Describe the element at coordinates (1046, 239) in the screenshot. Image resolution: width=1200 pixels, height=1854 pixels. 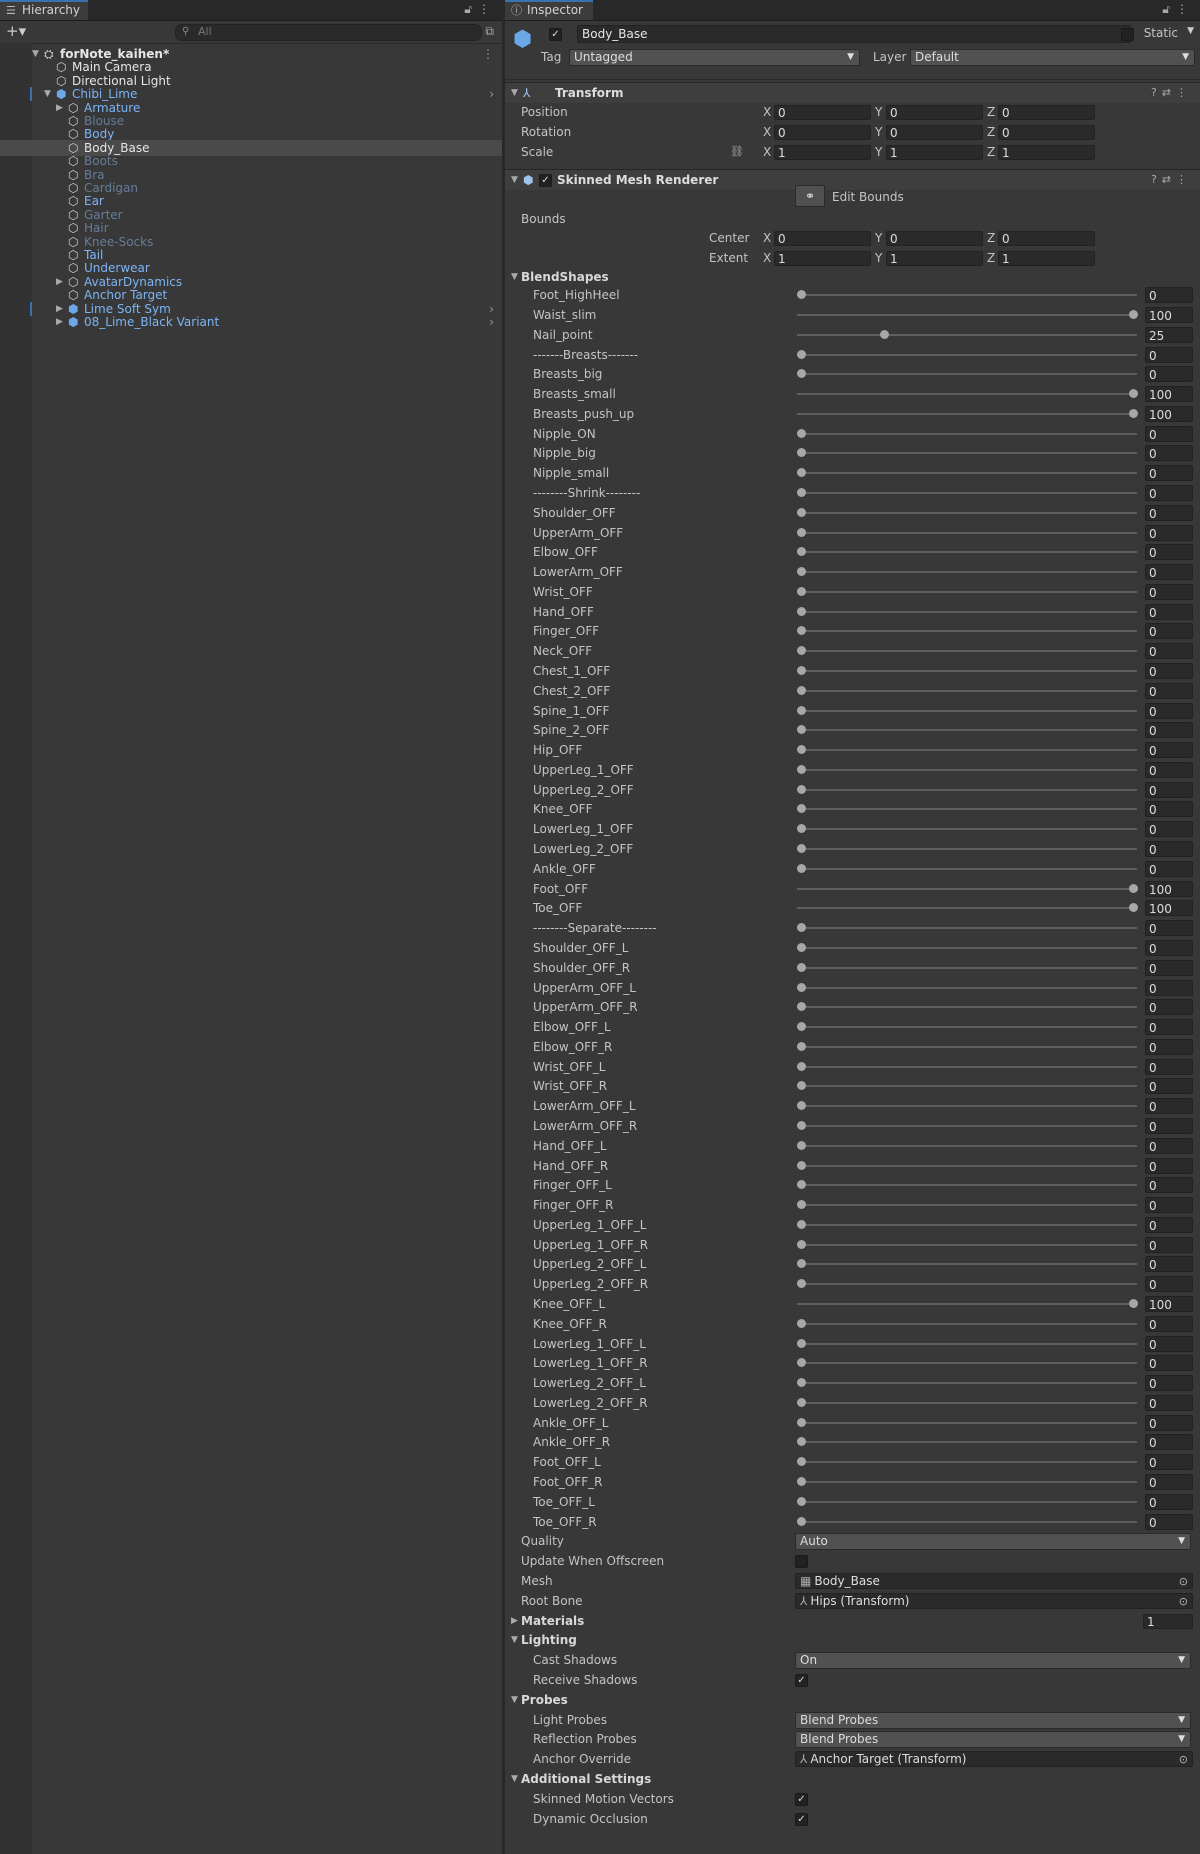
I see `bounds-center-z-field: 0` at that location.